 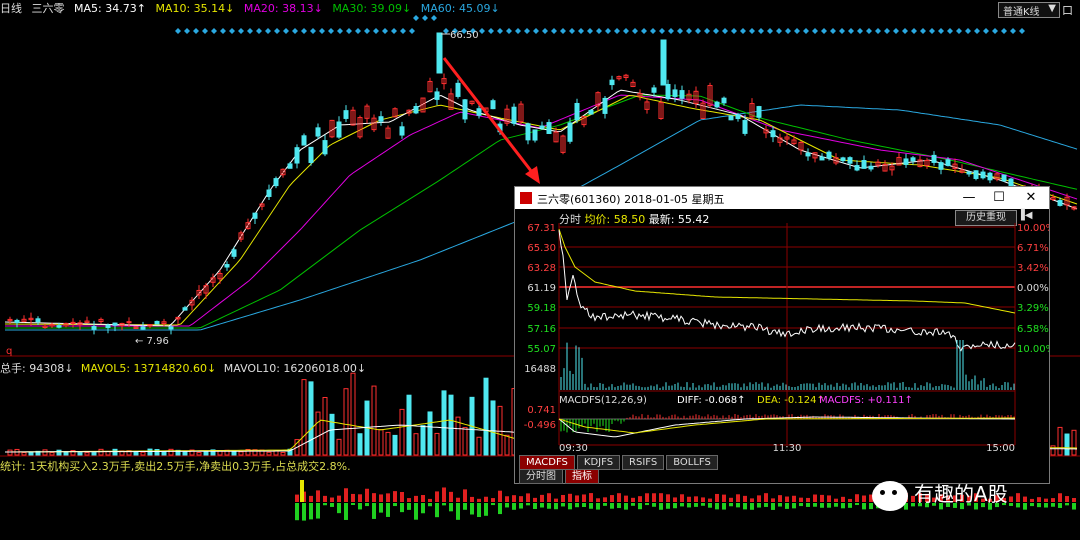 I want to click on tab-intraday: 分时图, so click(x=541, y=476).